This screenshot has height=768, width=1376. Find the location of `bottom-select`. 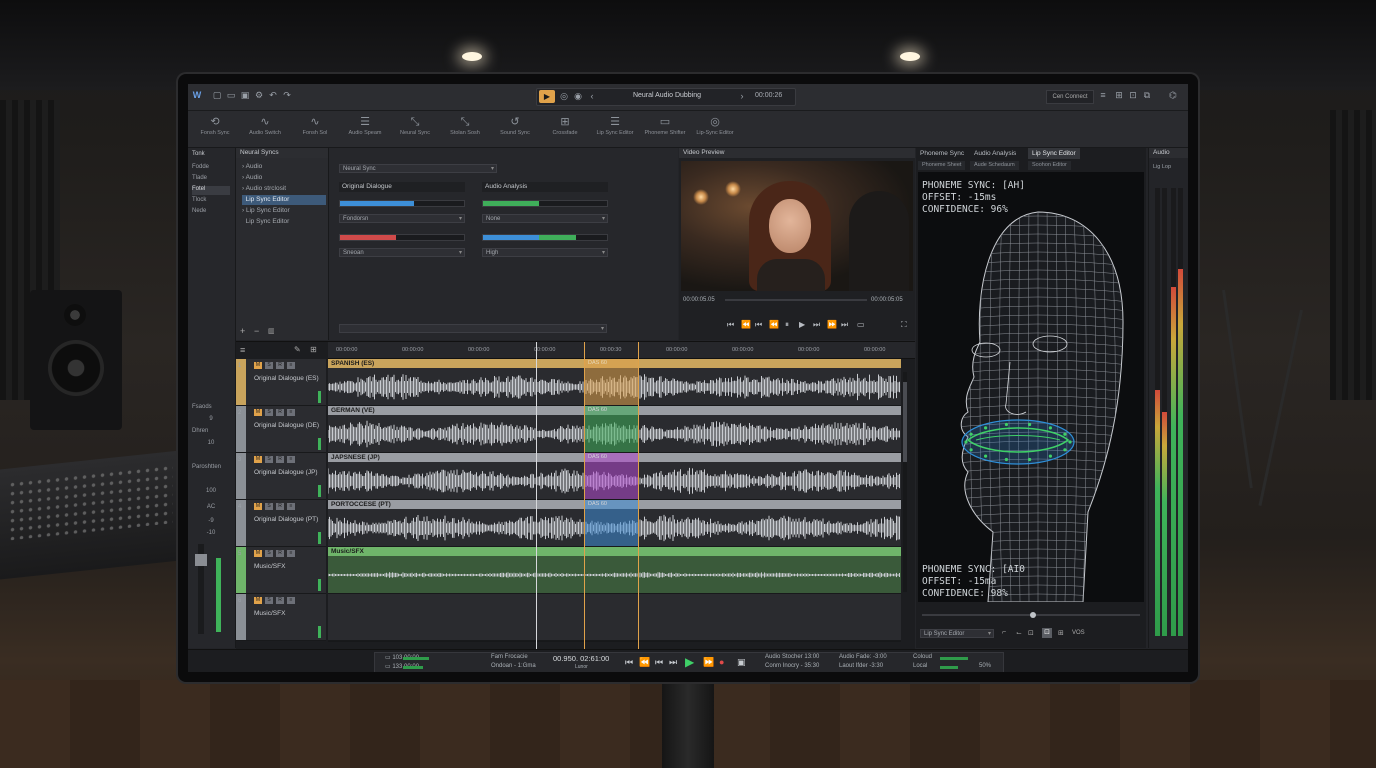

bottom-select is located at coordinates (473, 328).